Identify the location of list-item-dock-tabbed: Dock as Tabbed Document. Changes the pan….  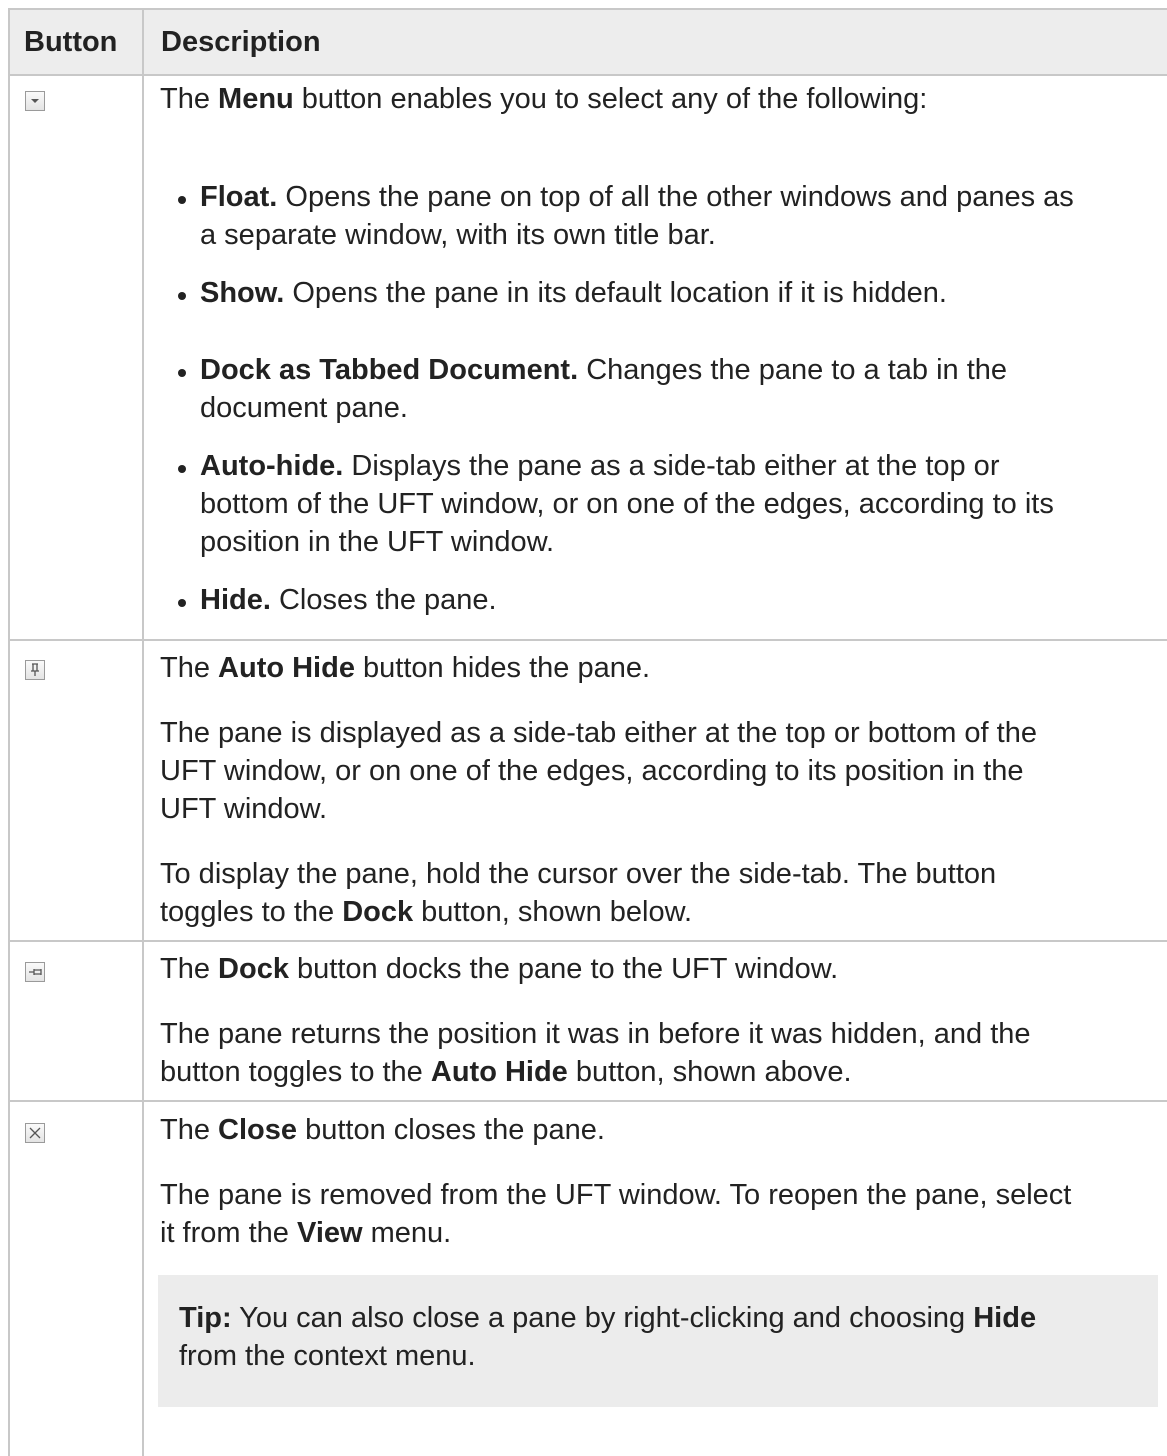
(604, 370).